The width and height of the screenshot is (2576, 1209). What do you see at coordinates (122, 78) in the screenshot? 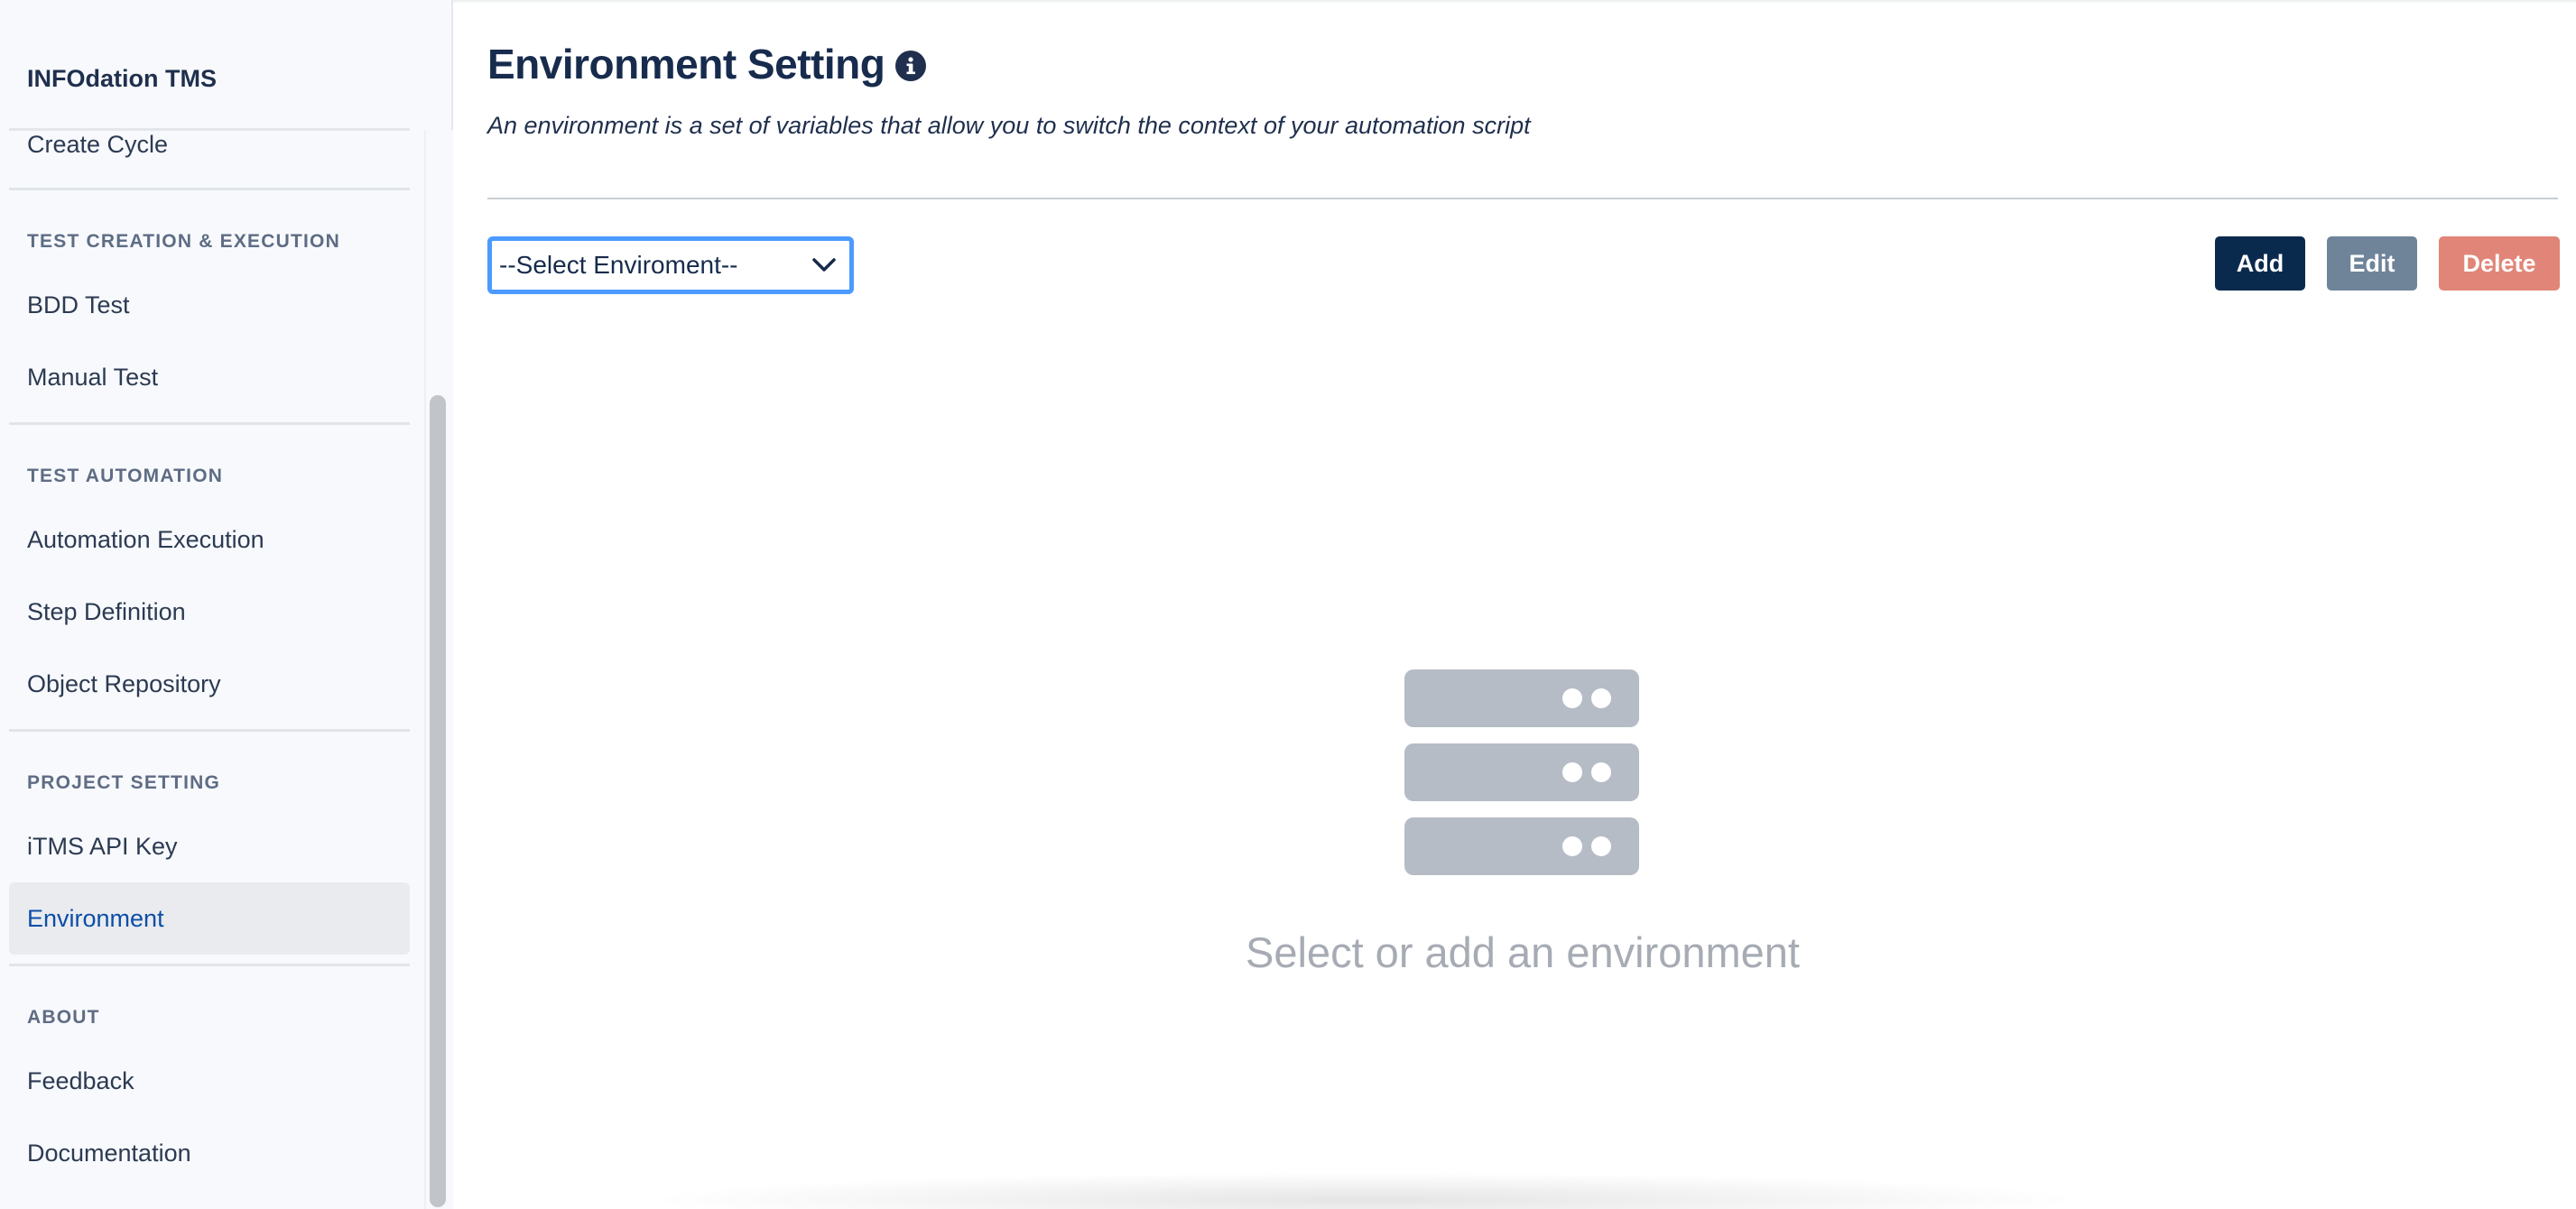
I see `brand-title: INFOdation TMS` at bounding box center [122, 78].